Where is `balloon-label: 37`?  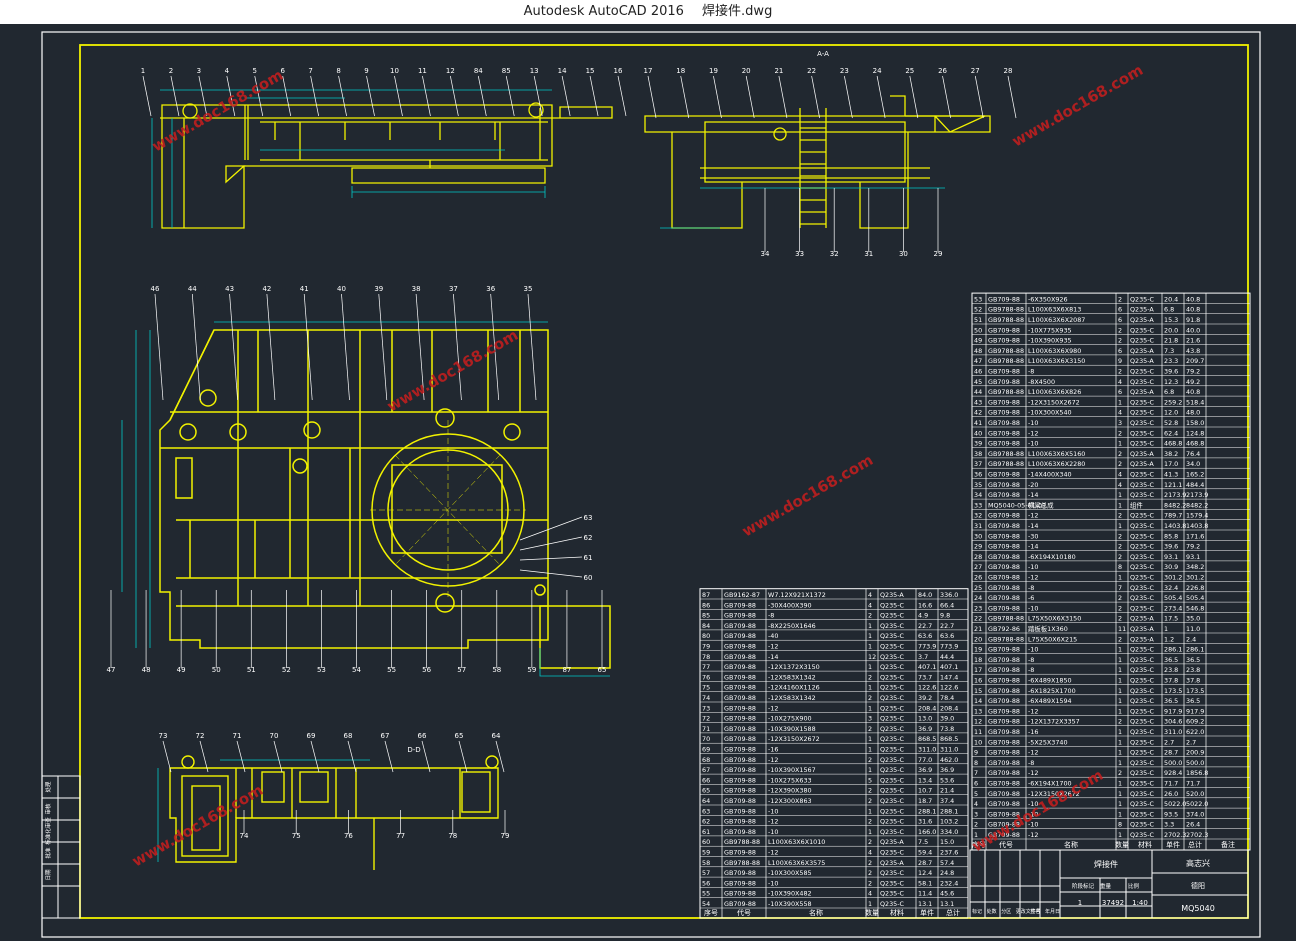
balloon-label: 37 is located at coordinates (453, 289).